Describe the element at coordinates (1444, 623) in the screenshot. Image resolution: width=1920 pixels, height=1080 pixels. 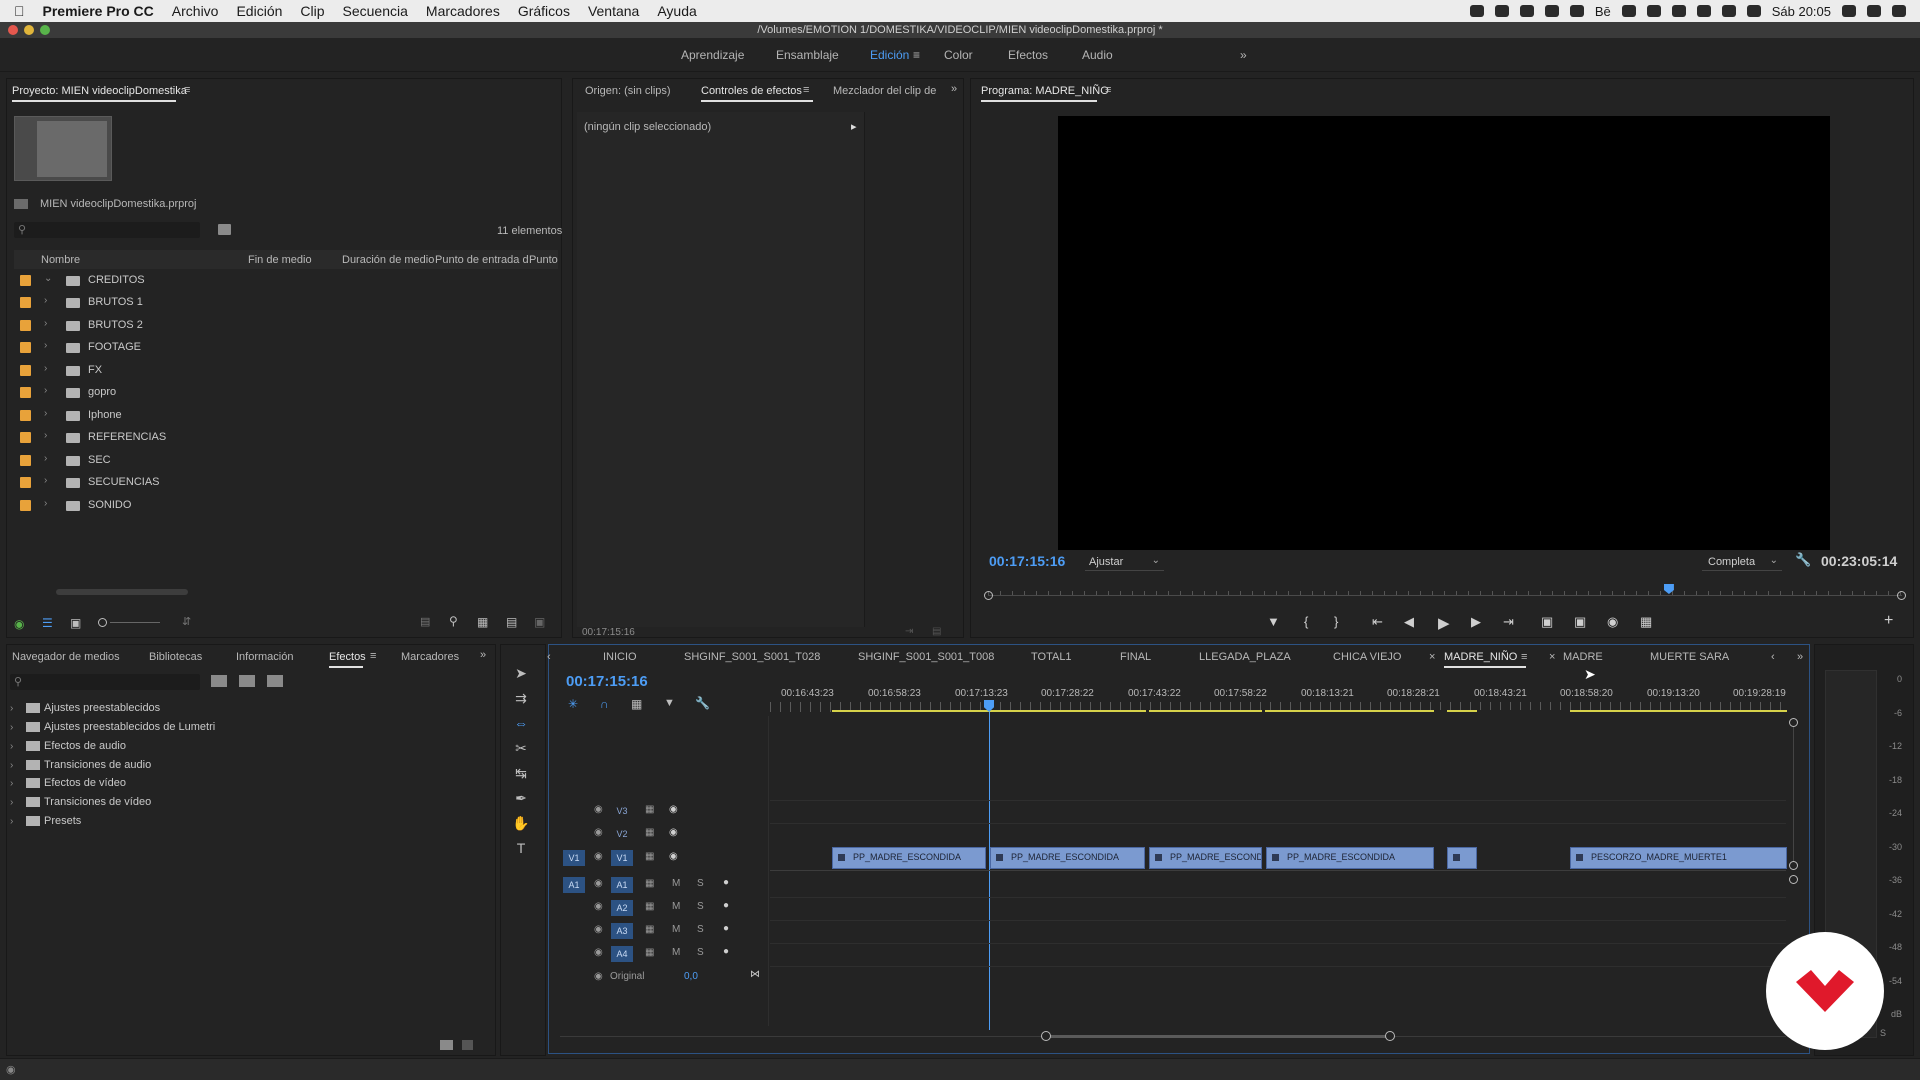
I see `play-icon: ▶` at that location.